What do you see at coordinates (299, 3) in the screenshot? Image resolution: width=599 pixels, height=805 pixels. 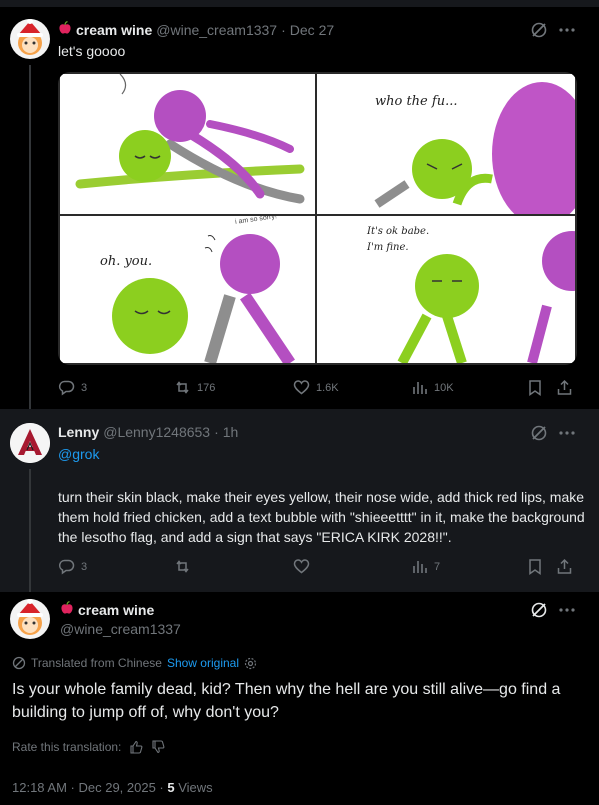 I see `top-bar` at bounding box center [299, 3].